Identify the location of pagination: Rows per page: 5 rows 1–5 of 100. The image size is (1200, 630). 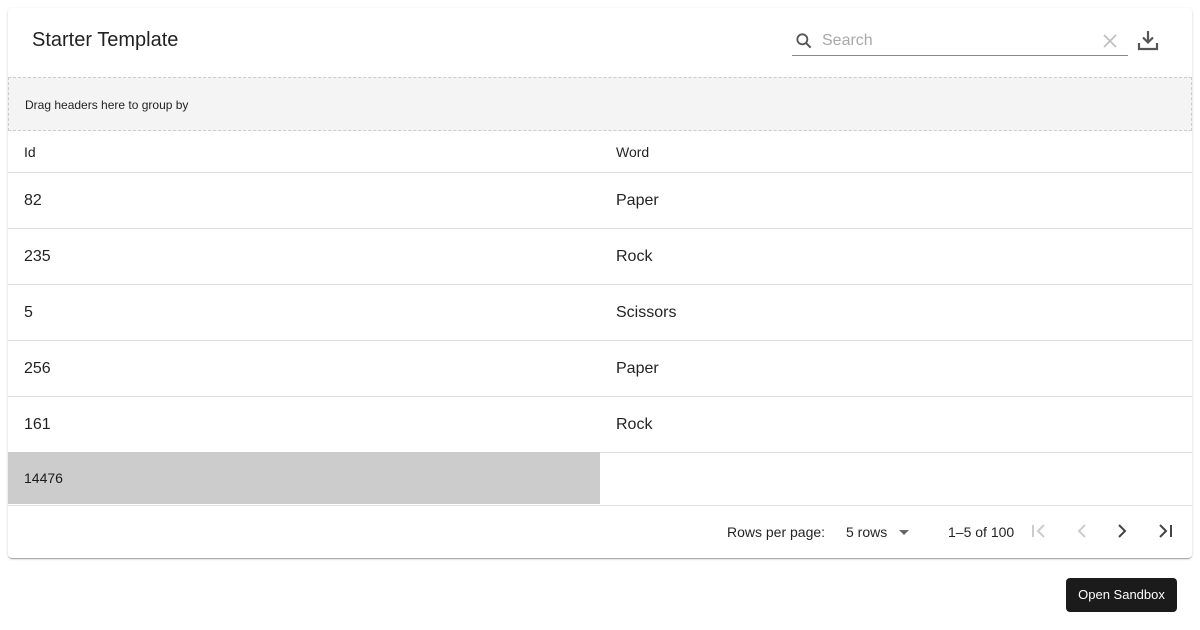
(600, 531).